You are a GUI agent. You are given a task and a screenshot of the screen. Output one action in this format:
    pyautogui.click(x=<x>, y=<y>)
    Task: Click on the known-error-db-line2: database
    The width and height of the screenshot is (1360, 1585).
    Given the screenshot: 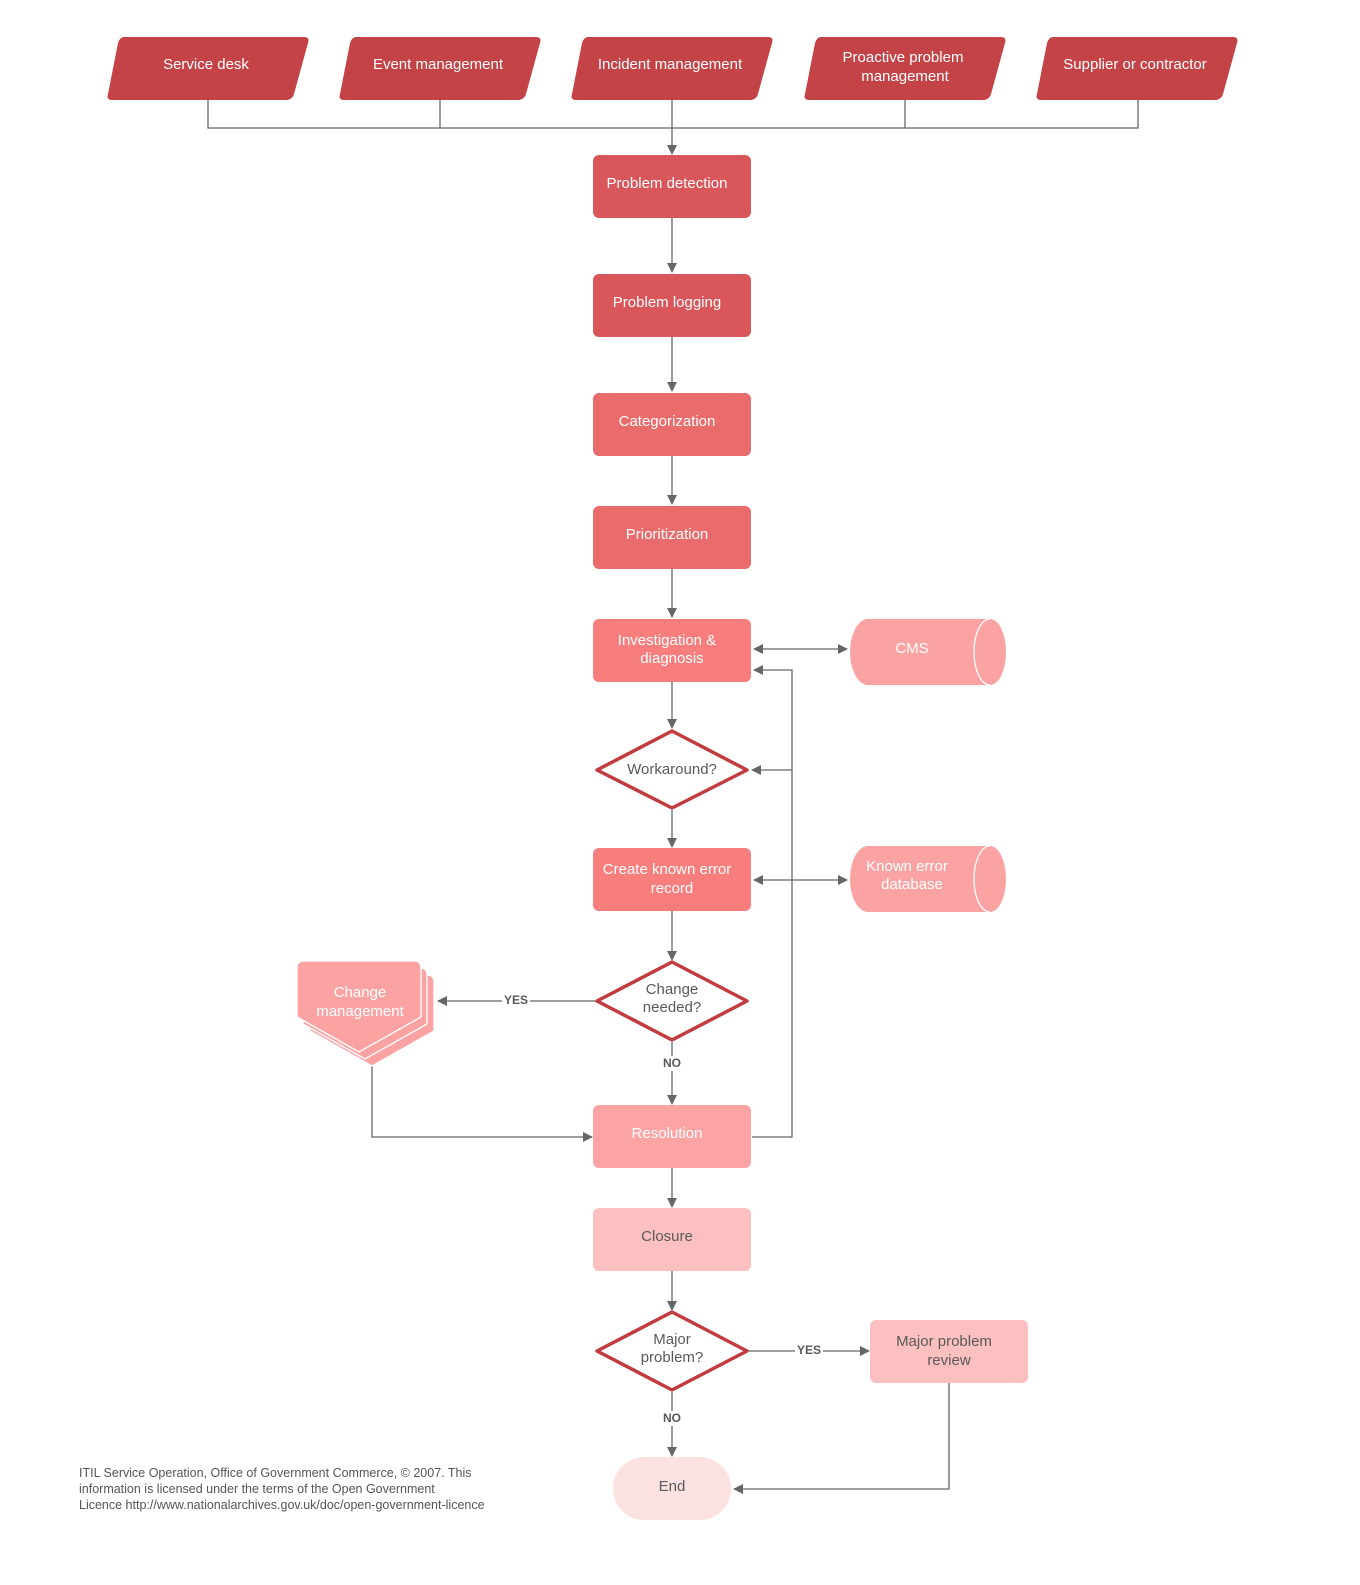 What is the action you would take?
    pyautogui.click(x=912, y=884)
    